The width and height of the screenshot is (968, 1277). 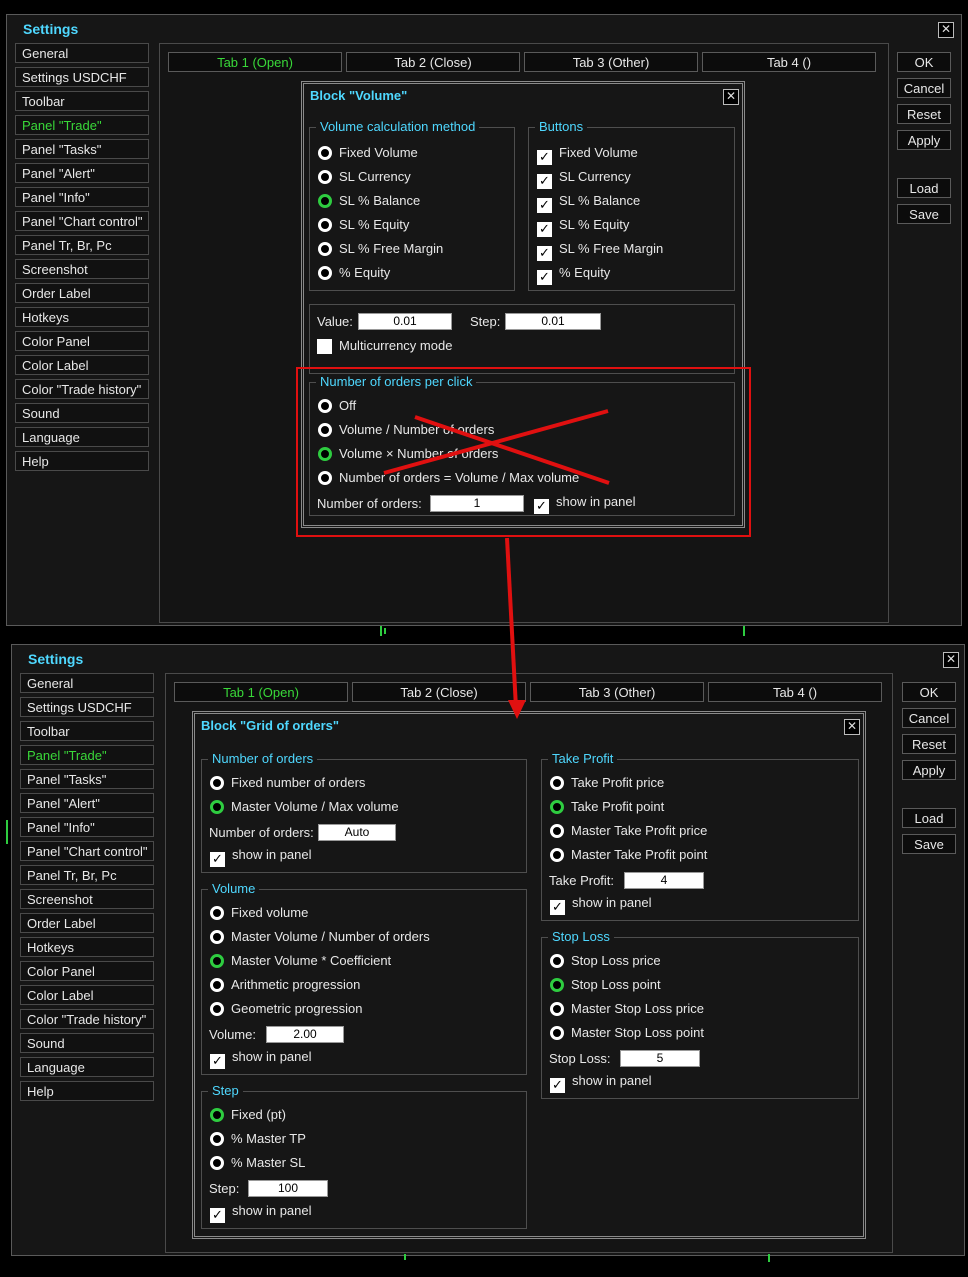 I want to click on radio-master-sl: % Master SL, so click(x=257, y=1163).